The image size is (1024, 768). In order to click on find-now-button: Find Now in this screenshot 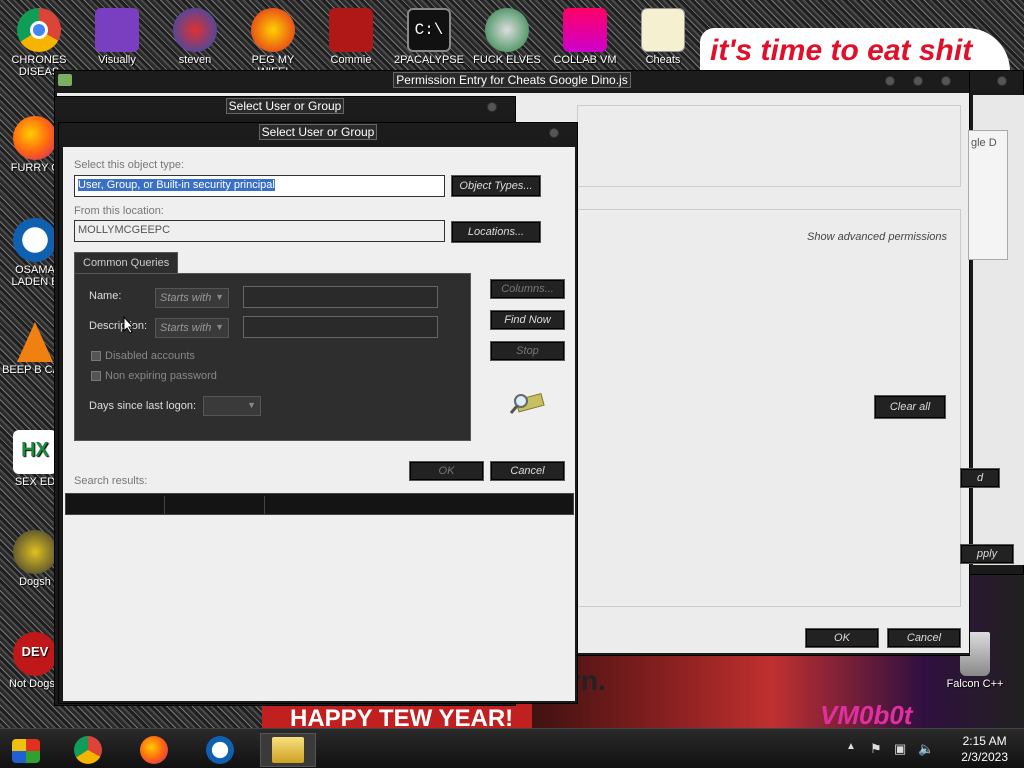, I will do `click(527, 320)`.